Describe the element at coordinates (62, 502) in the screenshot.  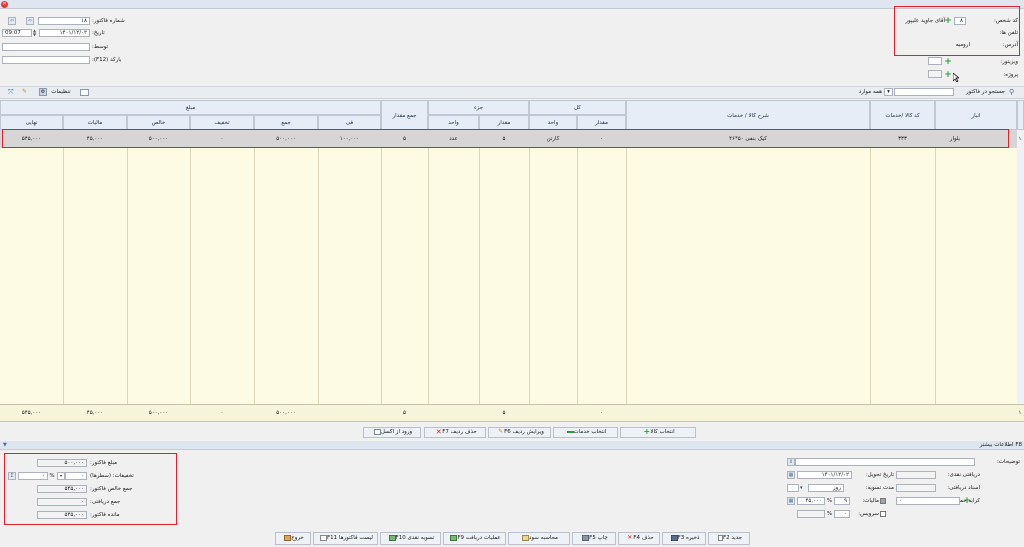
I see `received-total-input: ۰` at that location.